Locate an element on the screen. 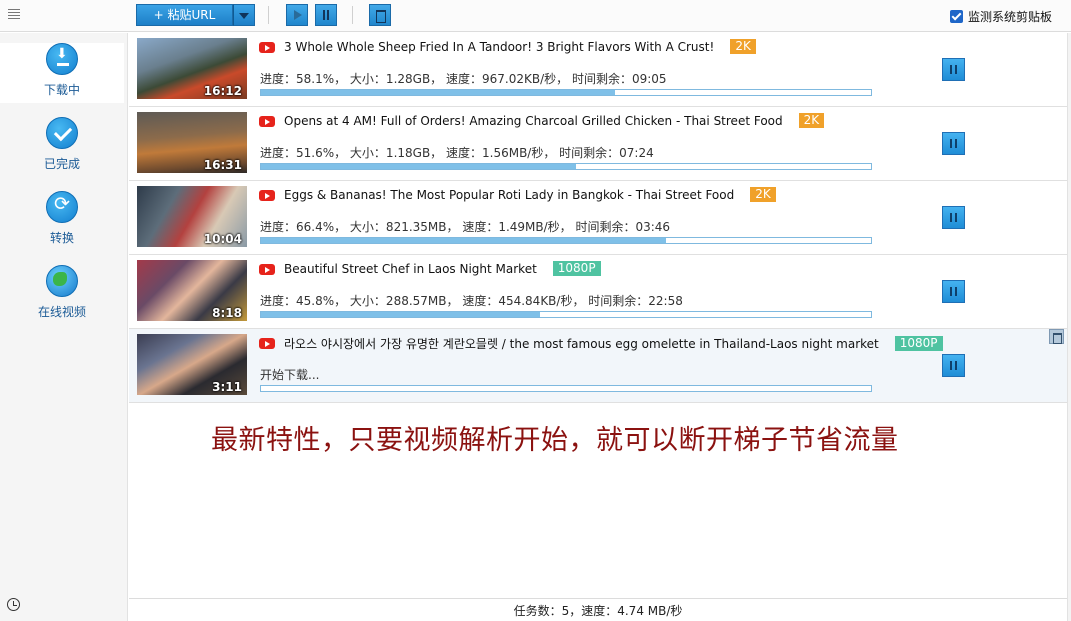  video-duration: 16:12 is located at coordinates (222, 91).